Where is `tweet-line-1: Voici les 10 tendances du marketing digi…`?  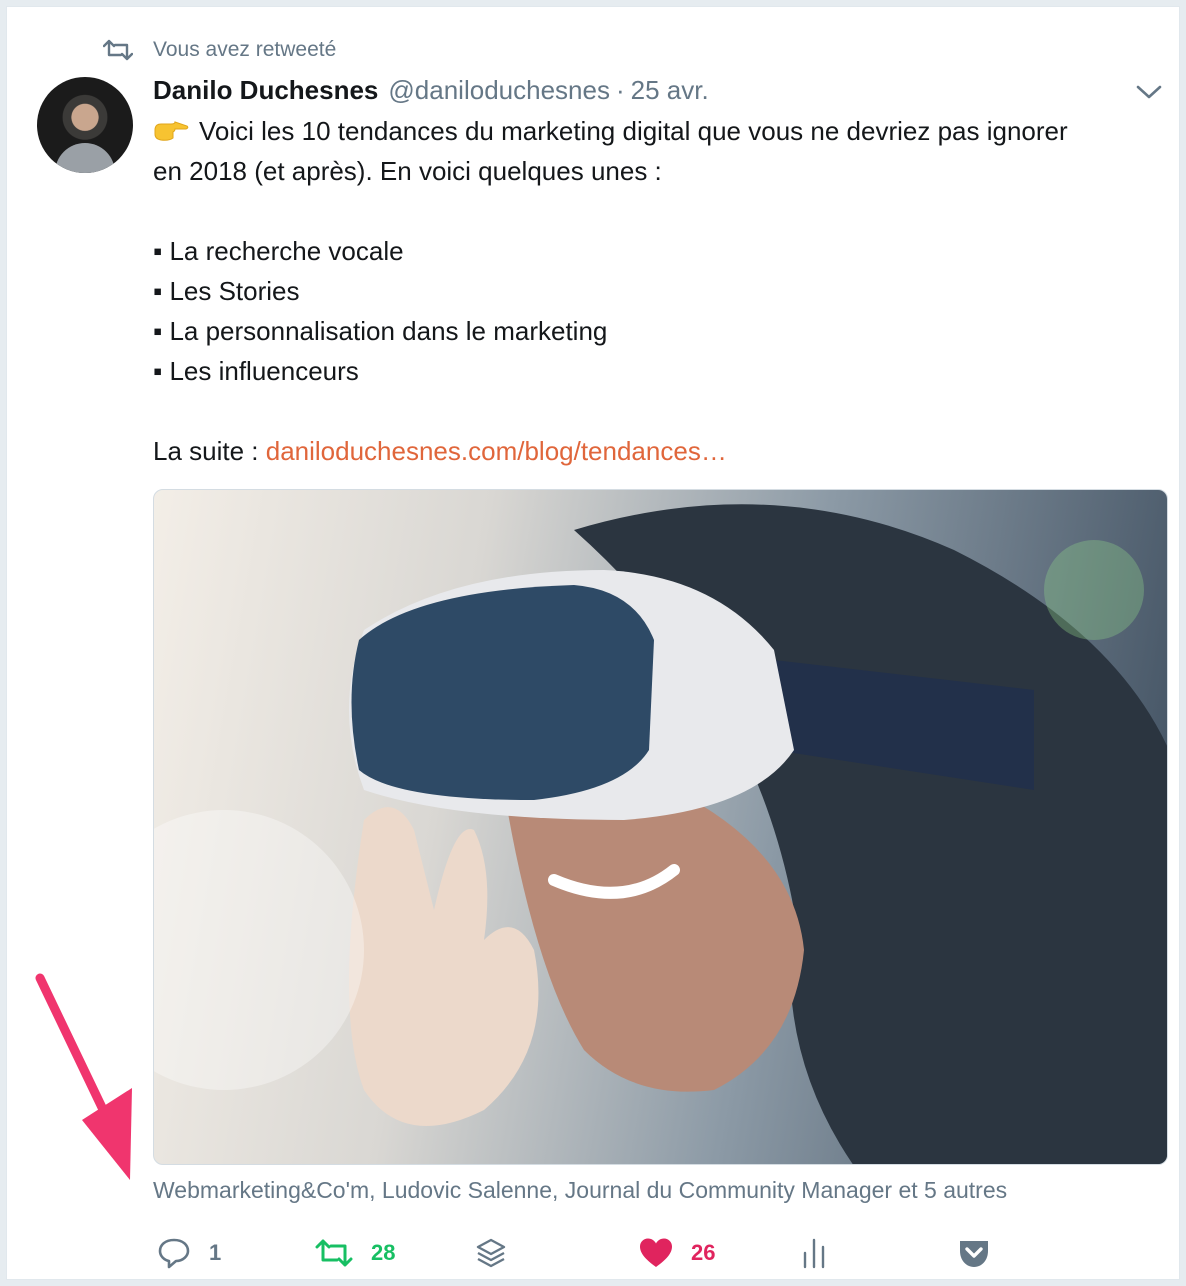
tweet-line-1: Voici les 10 tendances du marketing digi… is located at coordinates (633, 131).